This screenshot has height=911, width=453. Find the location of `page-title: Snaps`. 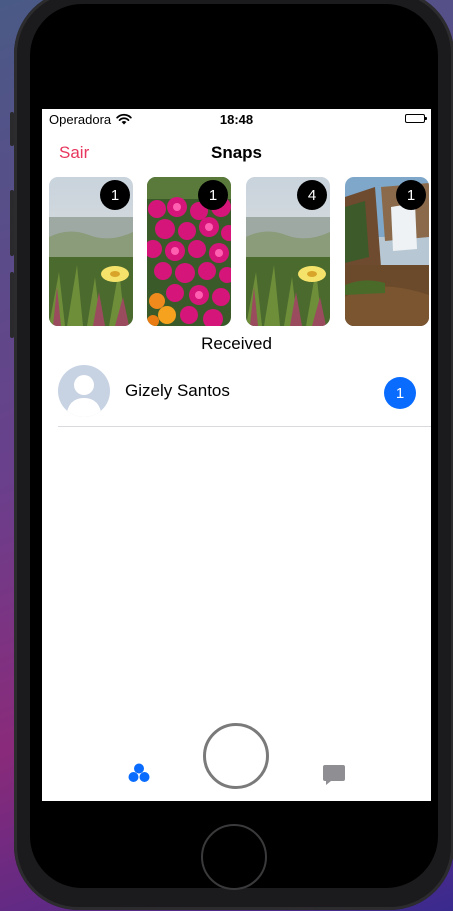

page-title: Snaps is located at coordinates (236, 152).